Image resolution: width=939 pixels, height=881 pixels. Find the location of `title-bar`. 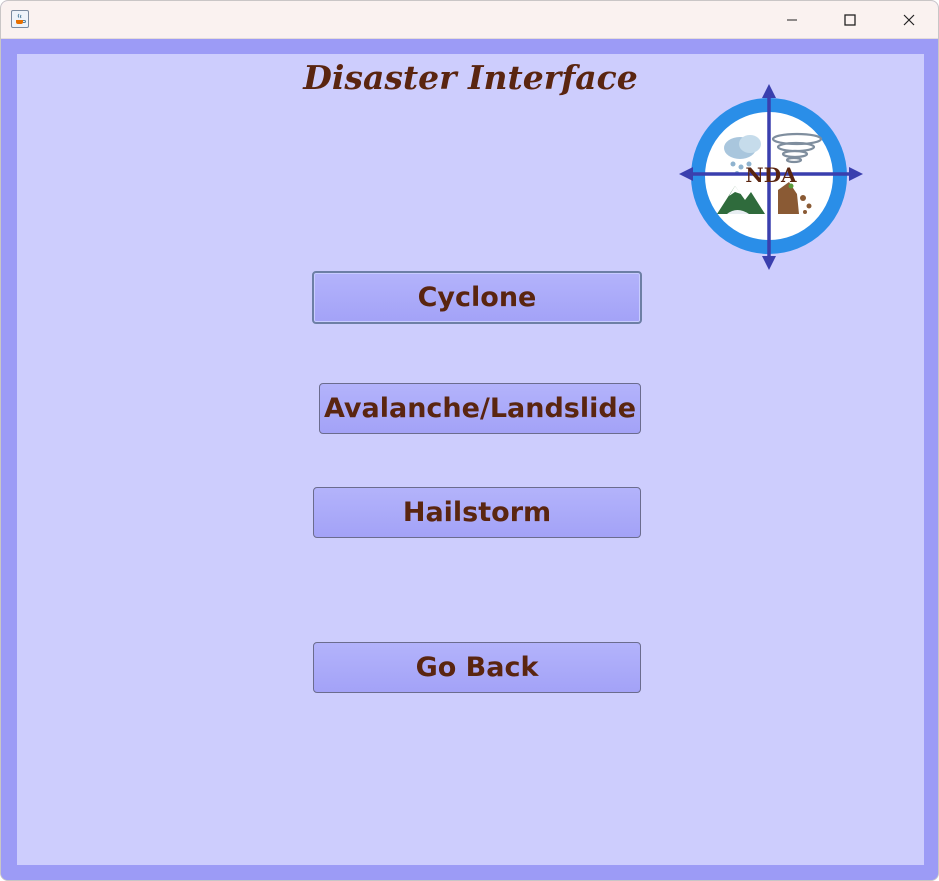

title-bar is located at coordinates (469, 20).